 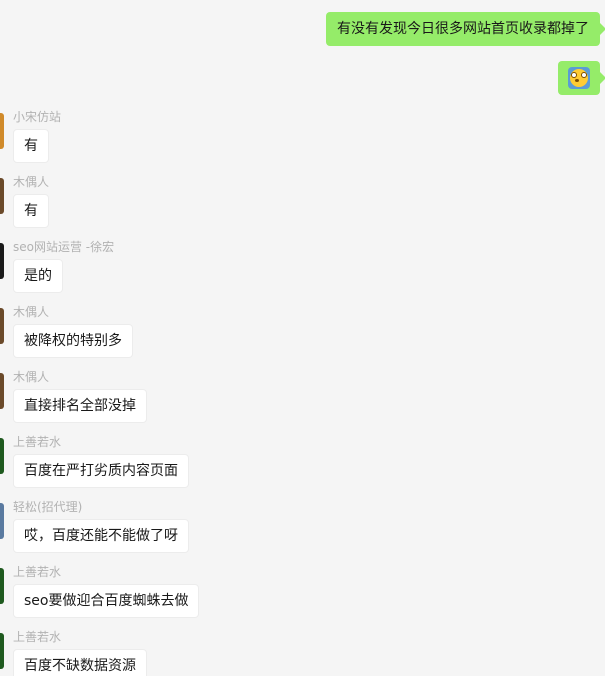 What do you see at coordinates (38, 276) in the screenshot?
I see `message-bubble: 是的` at bounding box center [38, 276].